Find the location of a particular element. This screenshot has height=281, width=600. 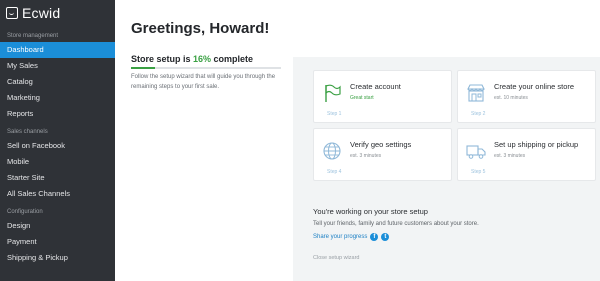

globe-icon is located at coordinates (332, 151).